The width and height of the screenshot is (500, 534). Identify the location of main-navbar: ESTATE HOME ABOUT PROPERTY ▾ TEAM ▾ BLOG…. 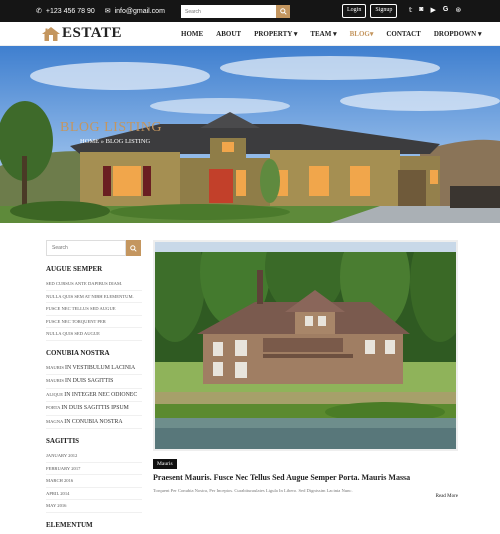
(250, 34).